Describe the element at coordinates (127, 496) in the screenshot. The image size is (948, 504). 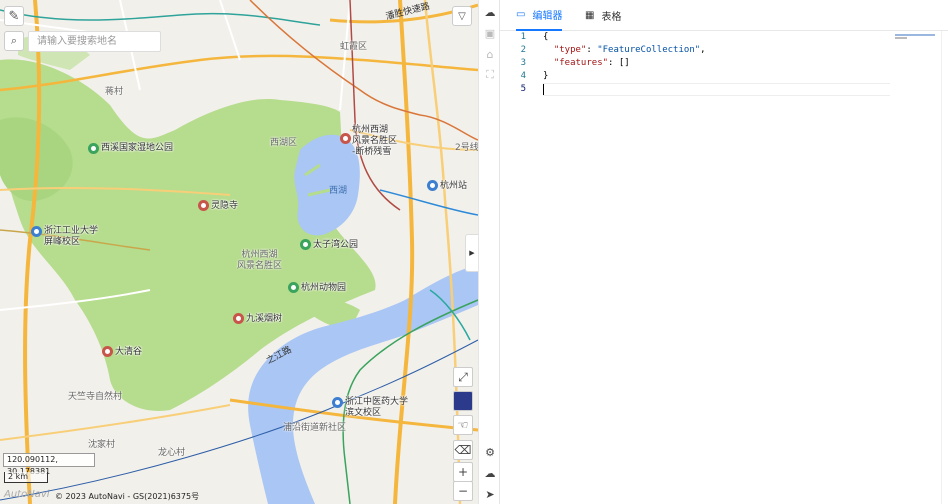
I see `copyright-text: © 2023 AutoNavi - GS(2021)6375号` at that location.